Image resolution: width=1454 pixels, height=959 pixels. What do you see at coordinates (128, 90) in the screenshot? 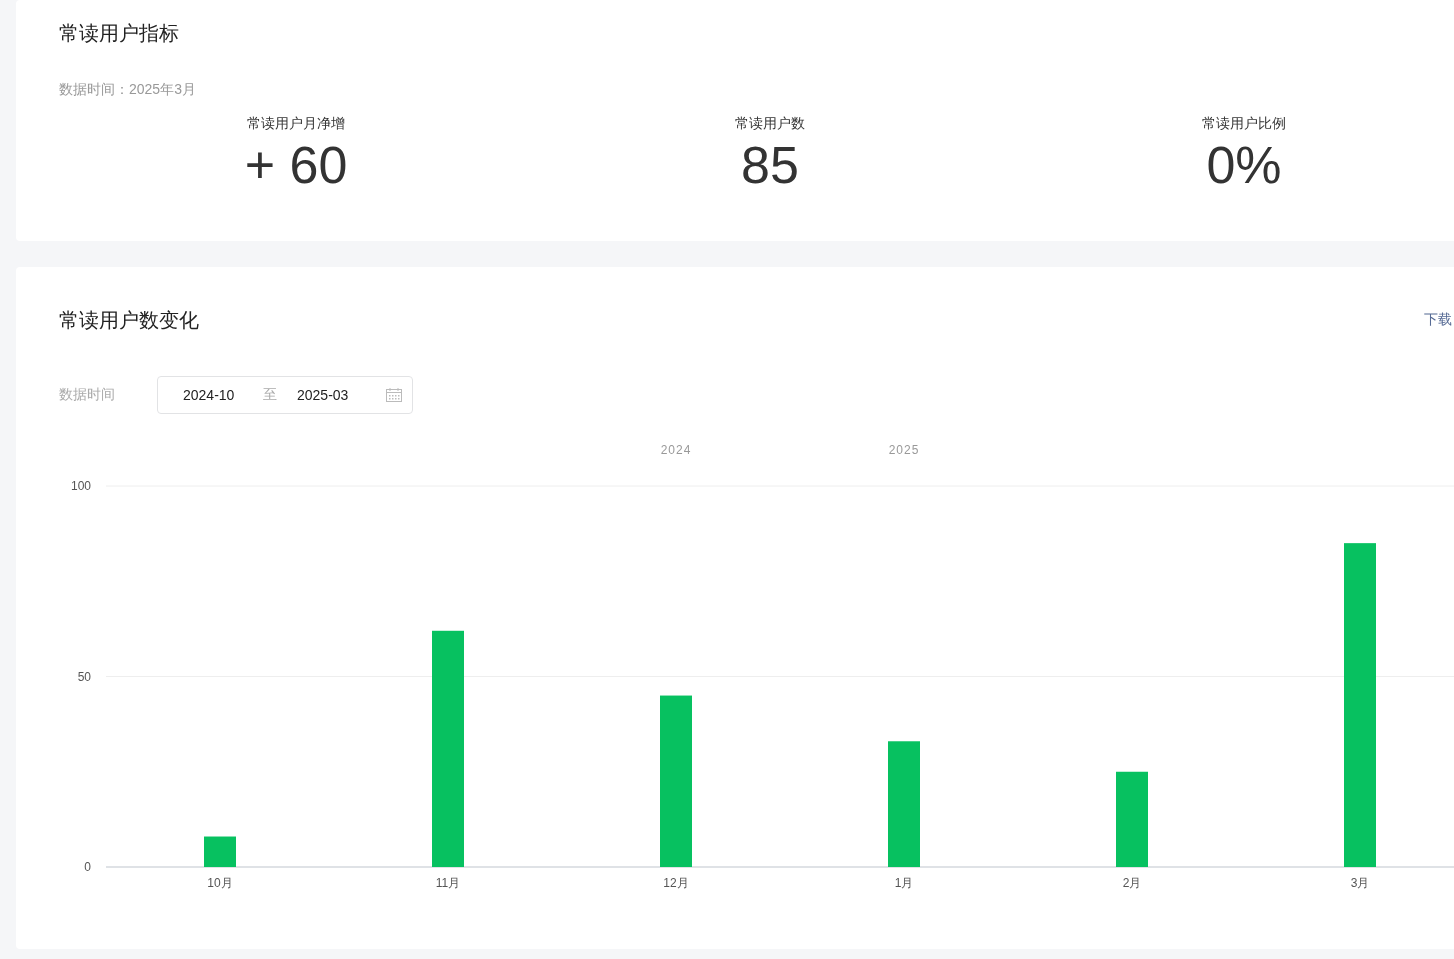
I see `data-time: 数据时间：2025年3月` at bounding box center [128, 90].